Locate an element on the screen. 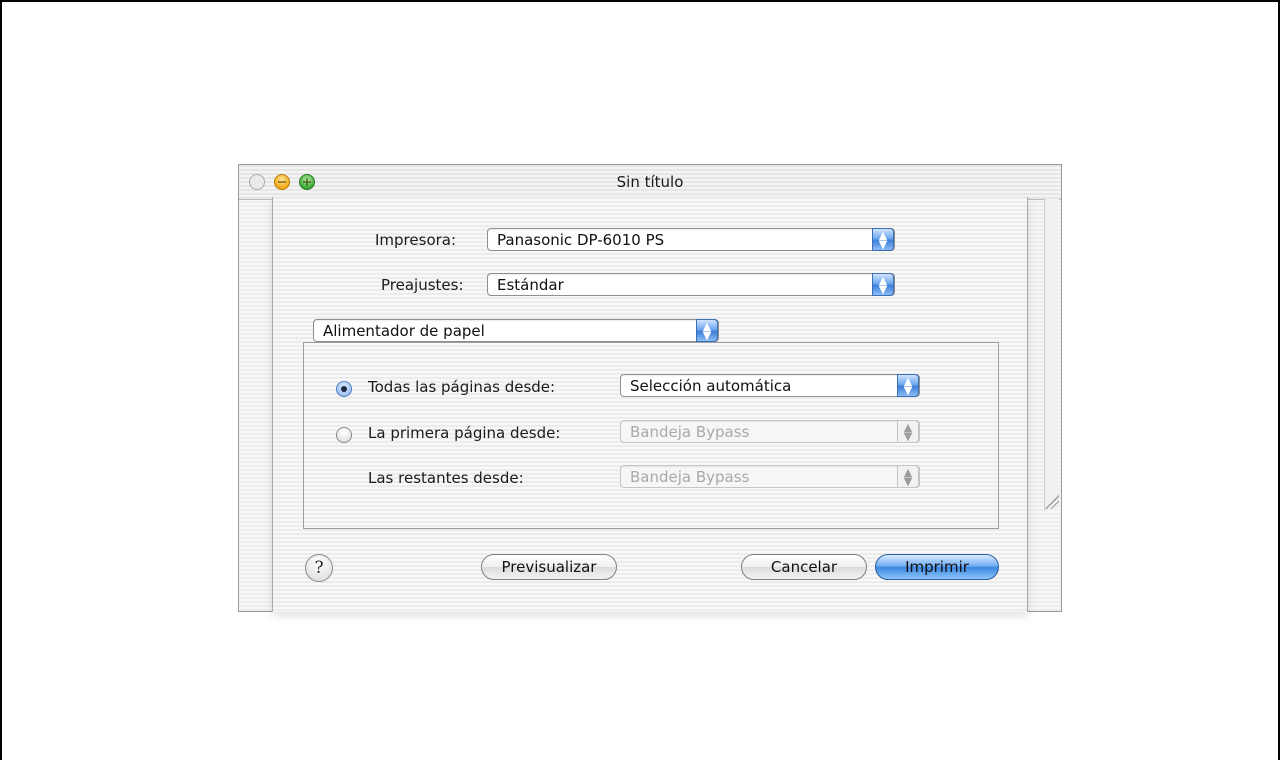 This screenshot has width=1282, height=760. vertical-scrollbar is located at coordinates (1051, 355).